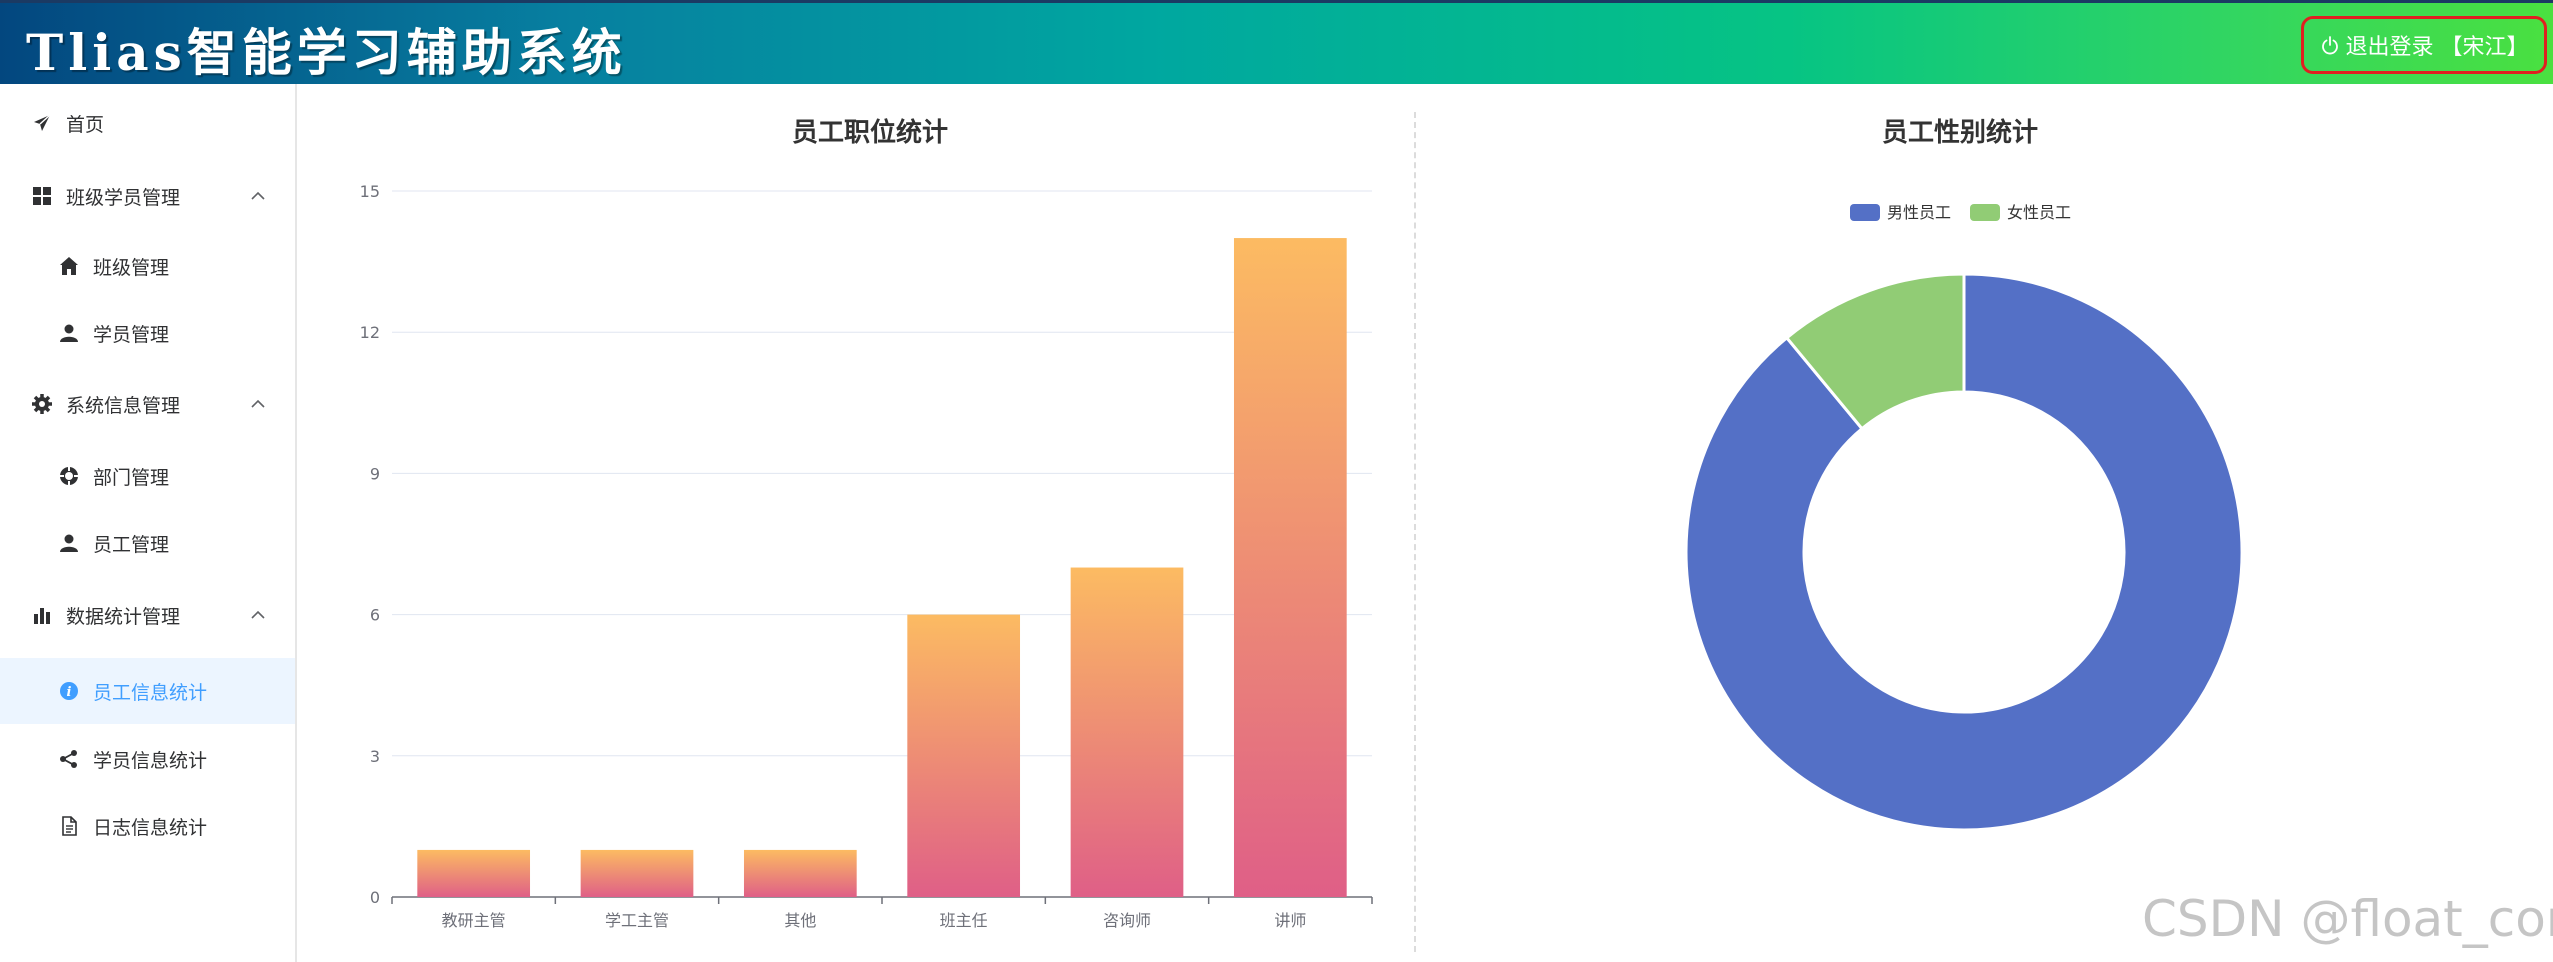 This screenshot has height=962, width=2553. Describe the element at coordinates (85, 124) in the screenshot. I see `sidebar-item-label: 首页` at that location.